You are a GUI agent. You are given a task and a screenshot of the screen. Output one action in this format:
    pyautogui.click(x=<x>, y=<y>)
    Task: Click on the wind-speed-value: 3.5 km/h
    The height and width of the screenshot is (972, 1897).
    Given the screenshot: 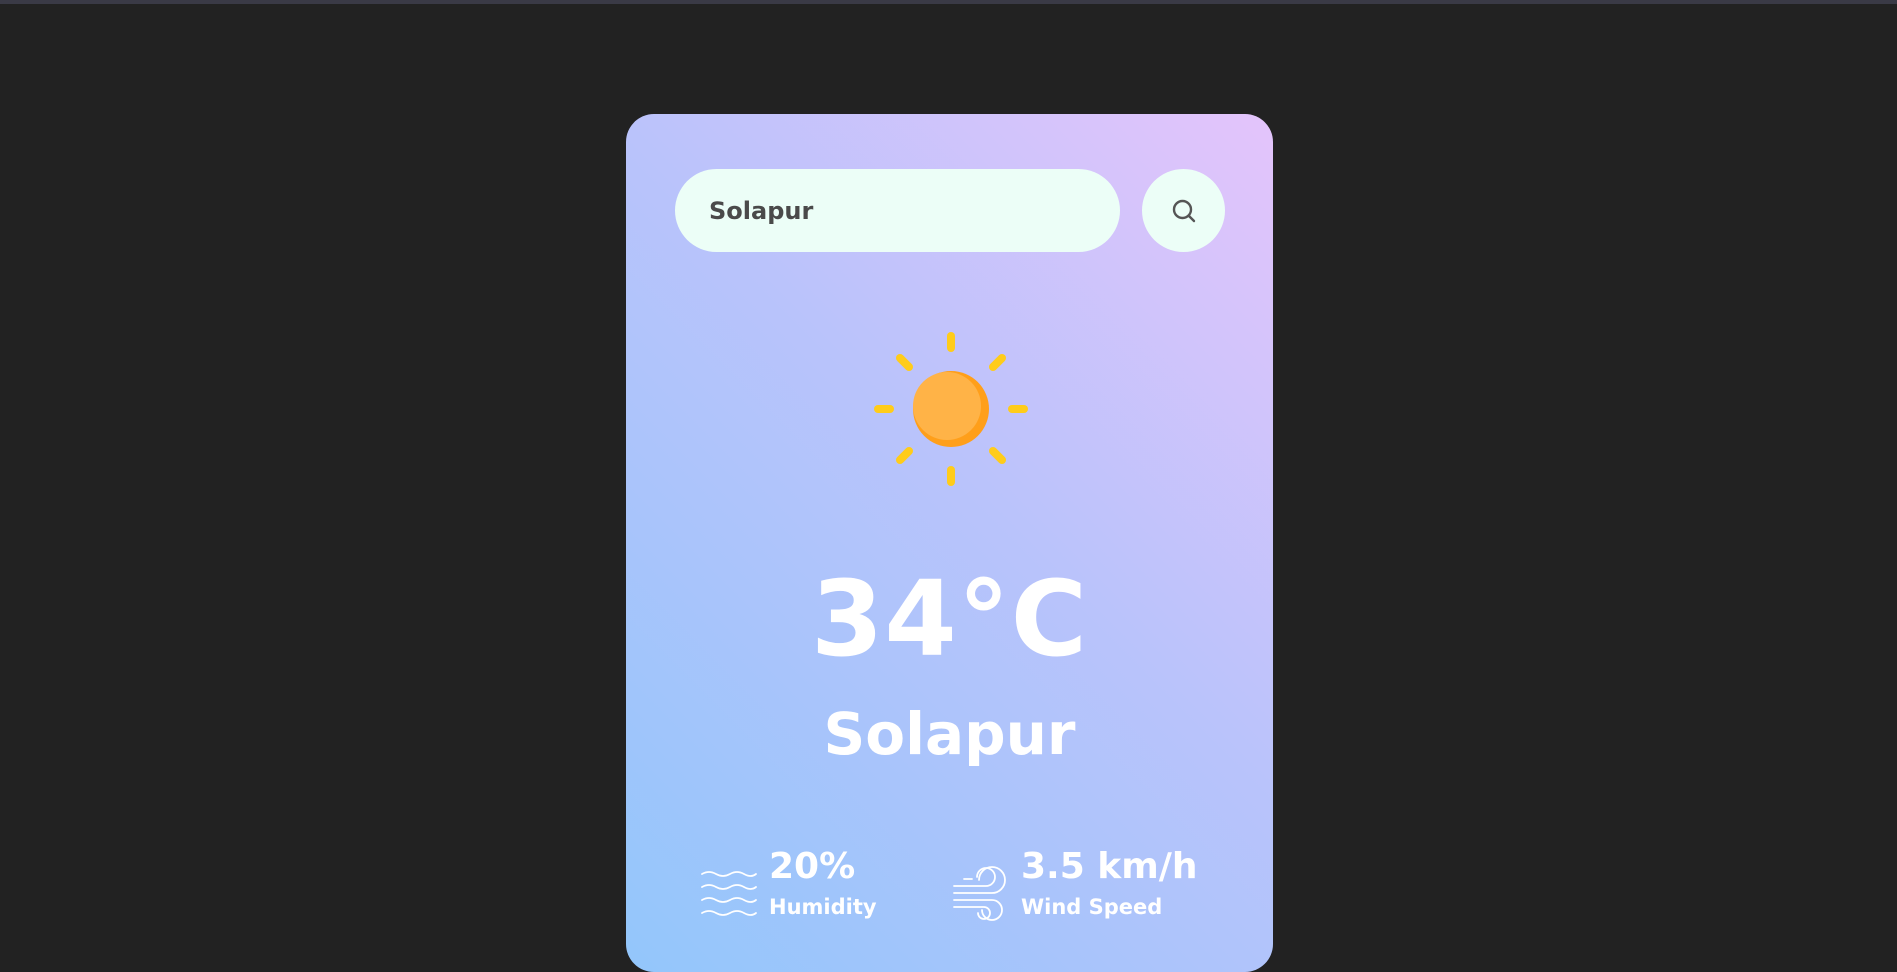 What is the action you would take?
    pyautogui.click(x=1109, y=866)
    